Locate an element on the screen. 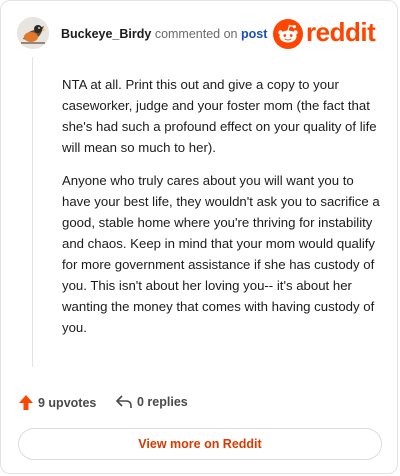  upvote-count: 9 upvotes is located at coordinates (67, 402).